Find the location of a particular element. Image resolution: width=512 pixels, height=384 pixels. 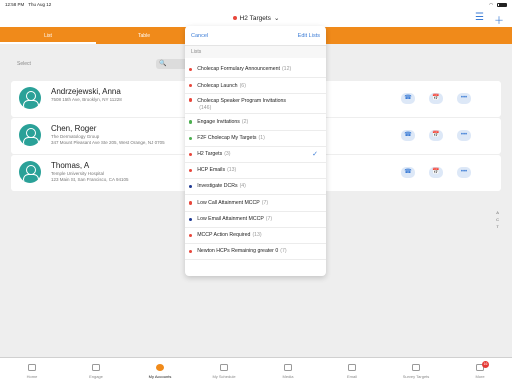

list-selector: H2 Targets ⌄ is located at coordinates (255, 18).